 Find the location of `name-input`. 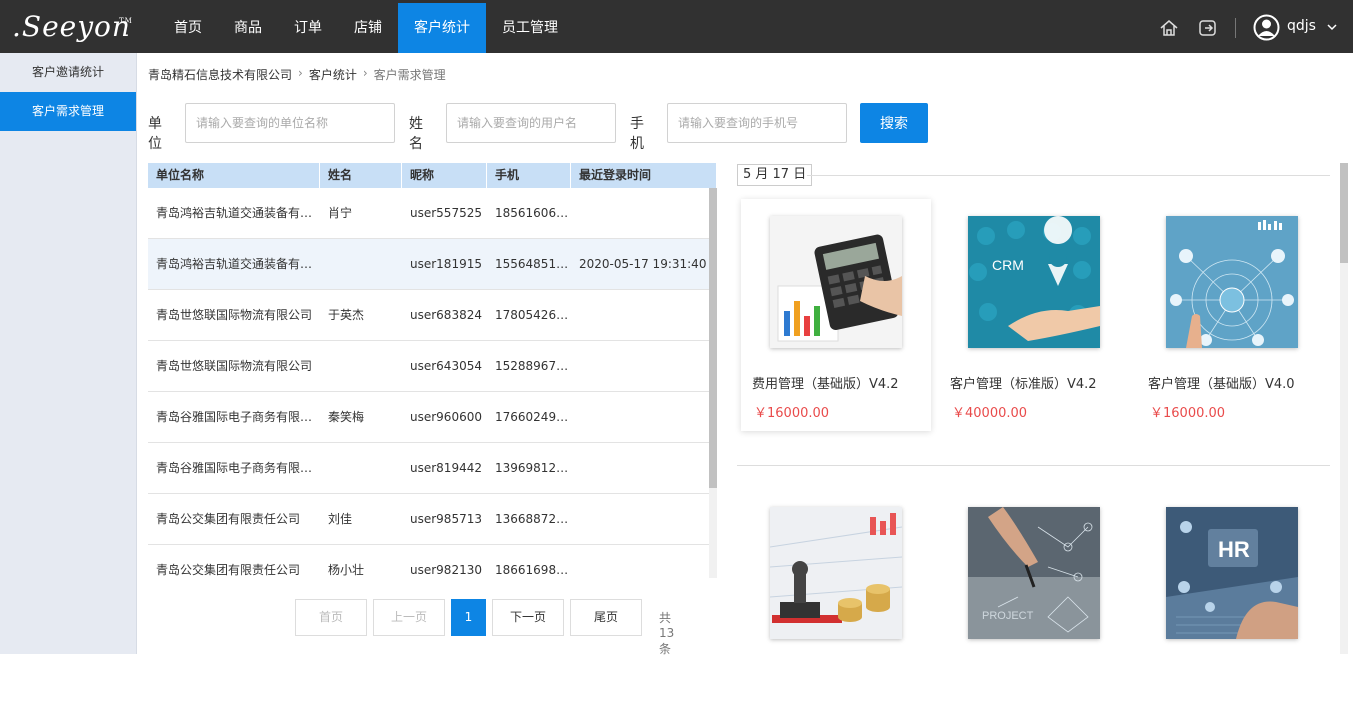

name-input is located at coordinates (531, 123).